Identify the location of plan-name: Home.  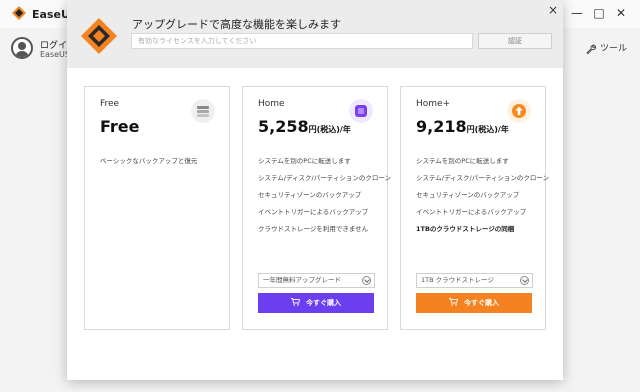
(271, 104).